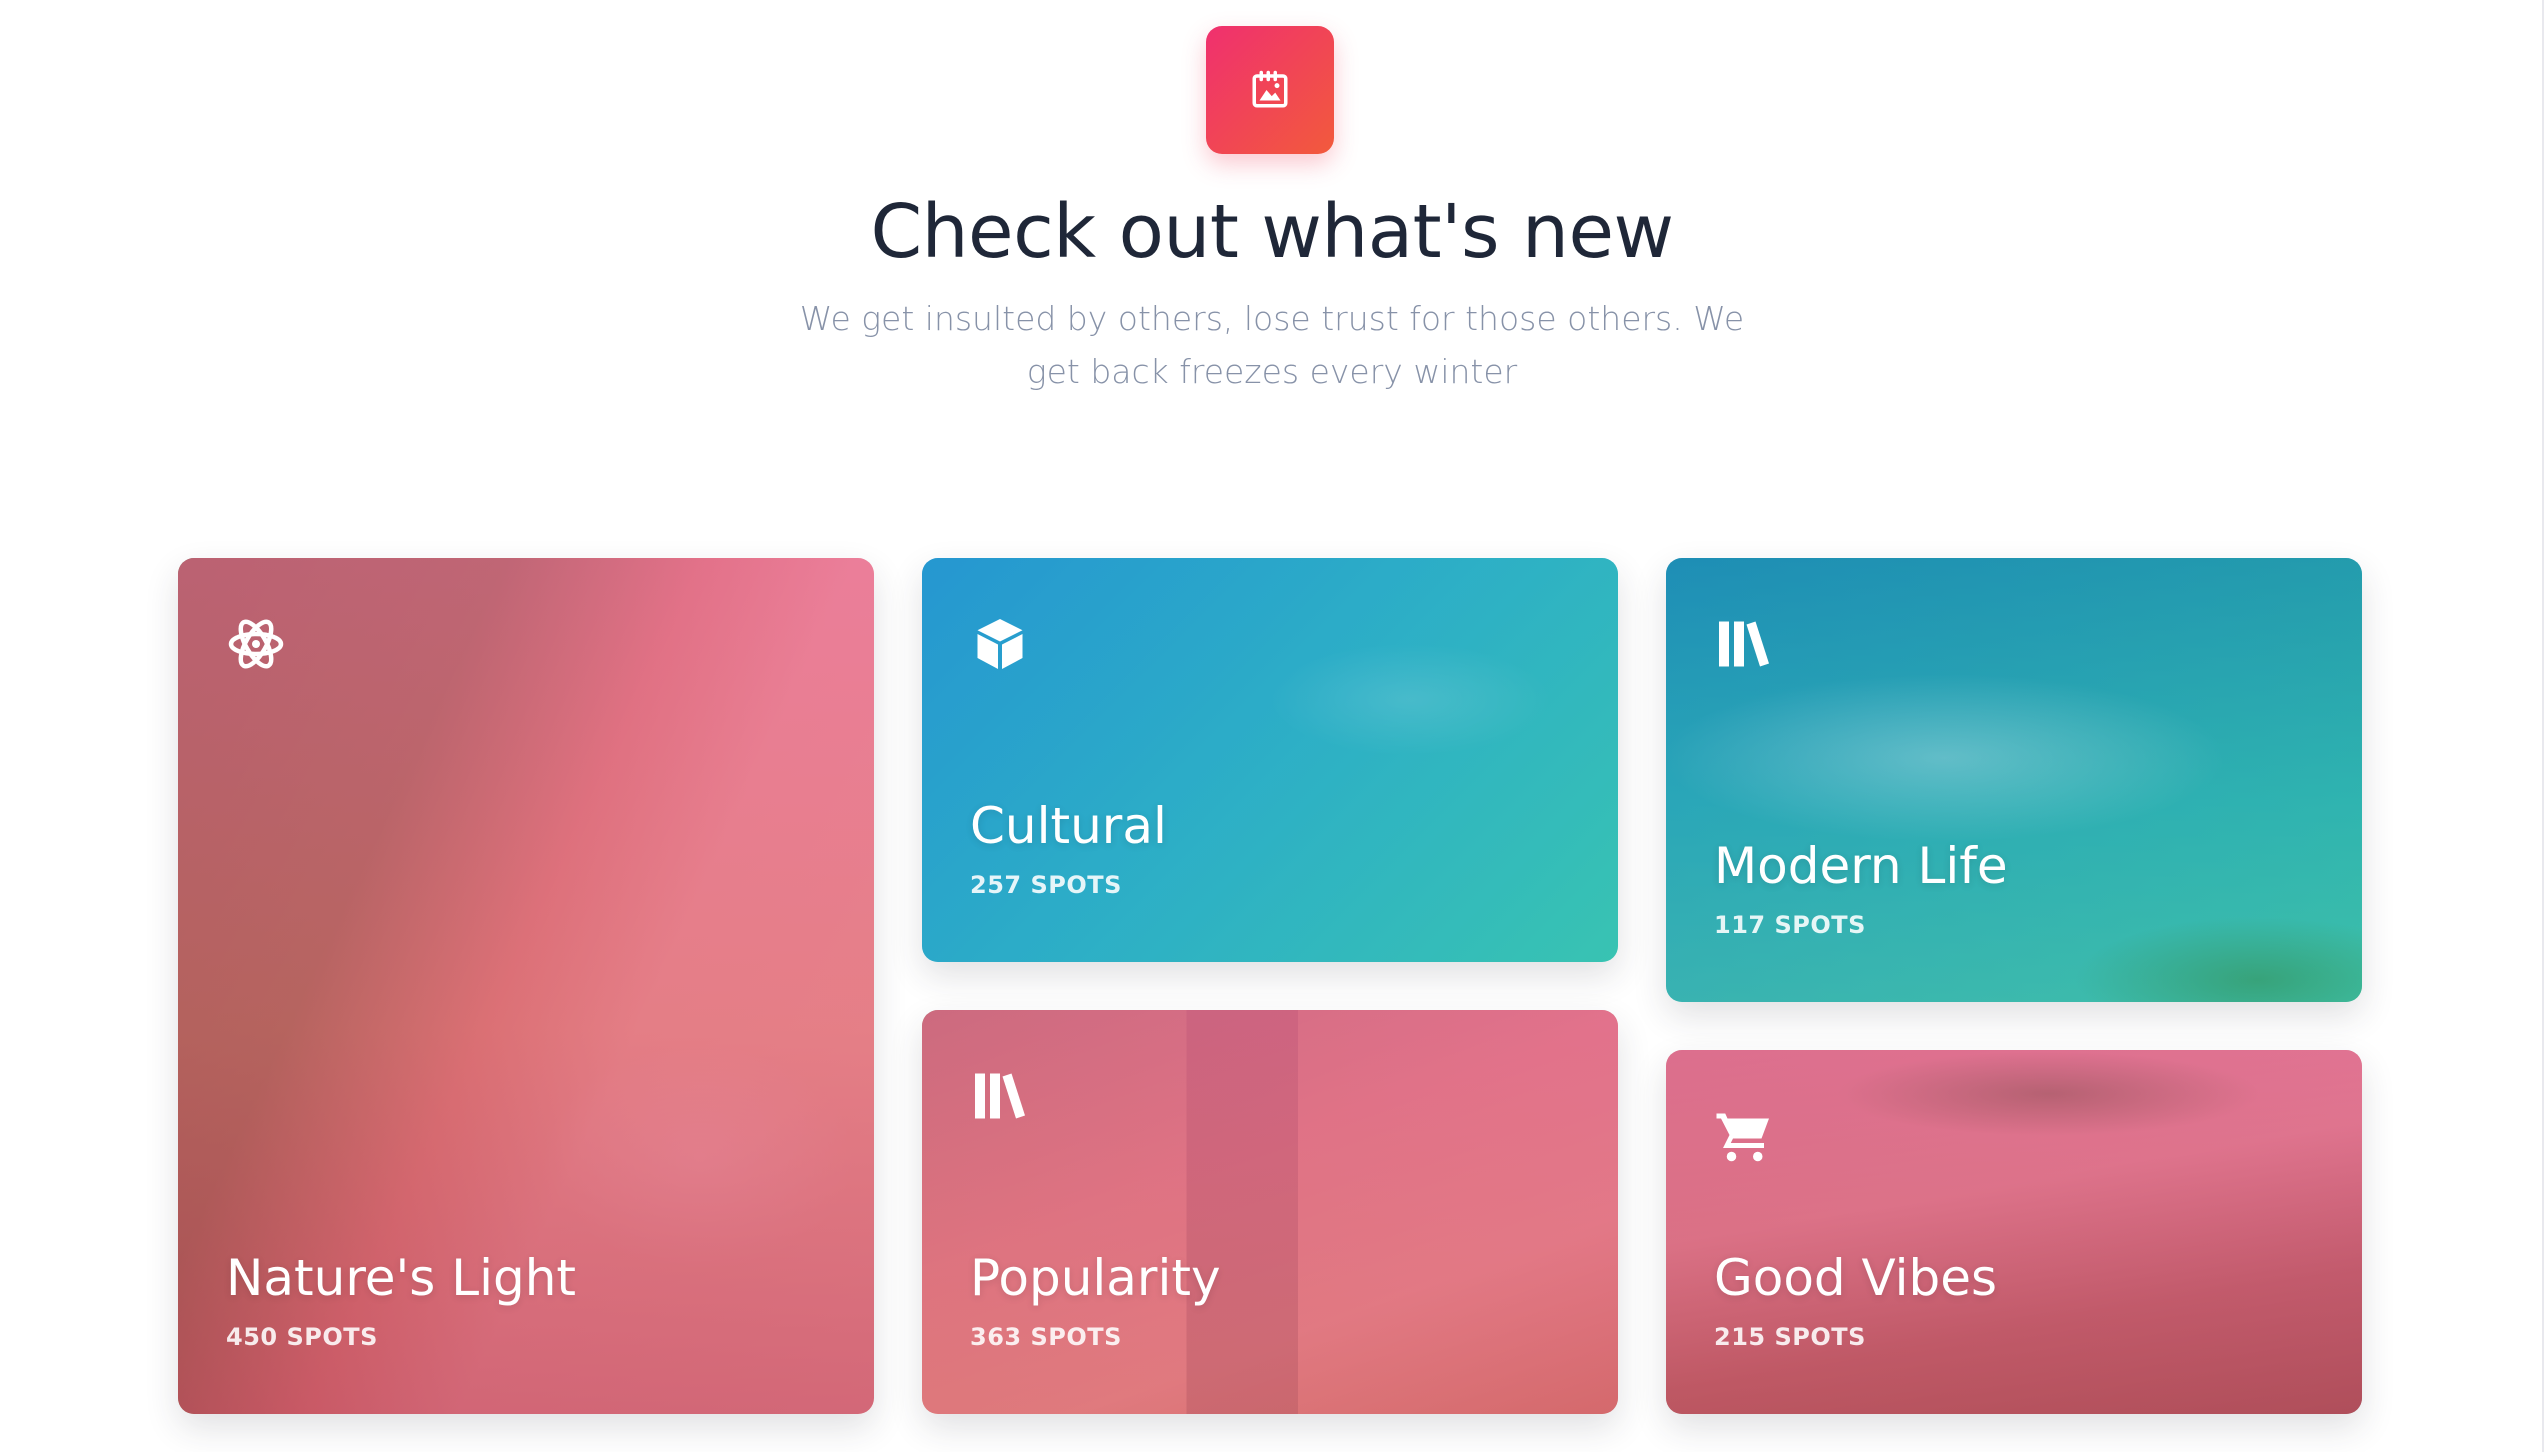  I want to click on atom-icon, so click(256, 644).